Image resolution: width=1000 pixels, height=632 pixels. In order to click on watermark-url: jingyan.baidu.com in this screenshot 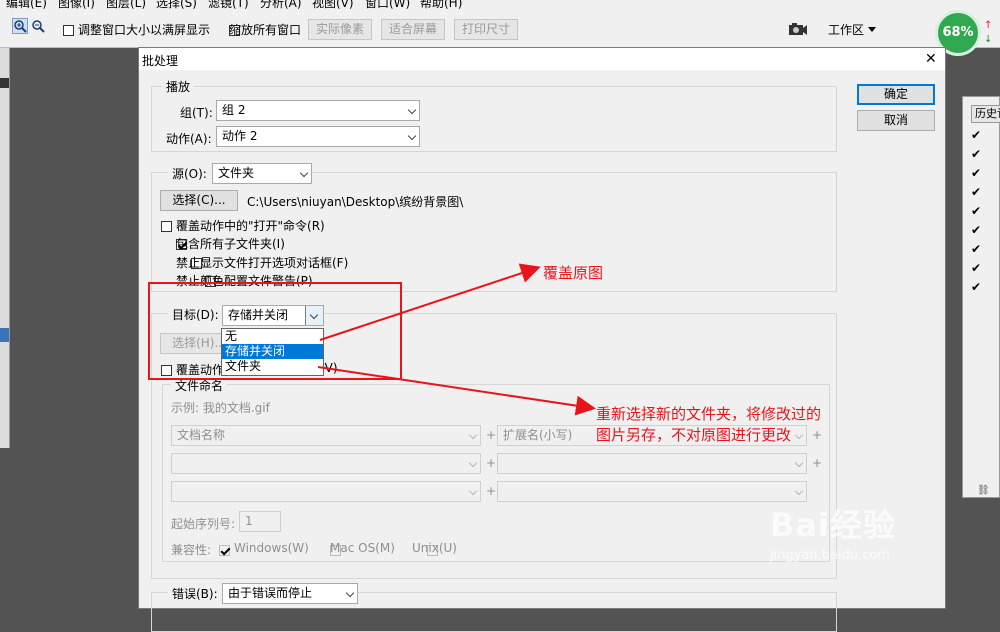, I will do `click(830, 555)`.